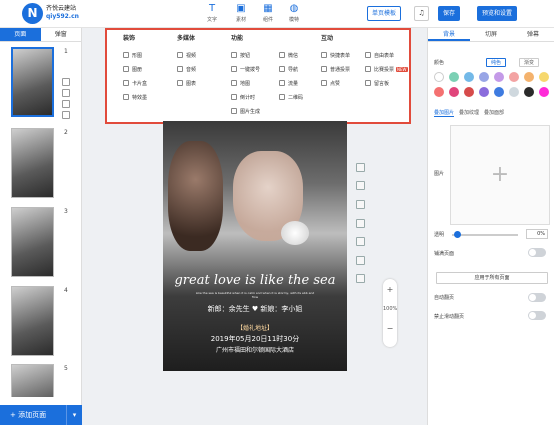  Describe the element at coordinates (537, 297) in the screenshot. I see `auto-flip-toggle` at that location.